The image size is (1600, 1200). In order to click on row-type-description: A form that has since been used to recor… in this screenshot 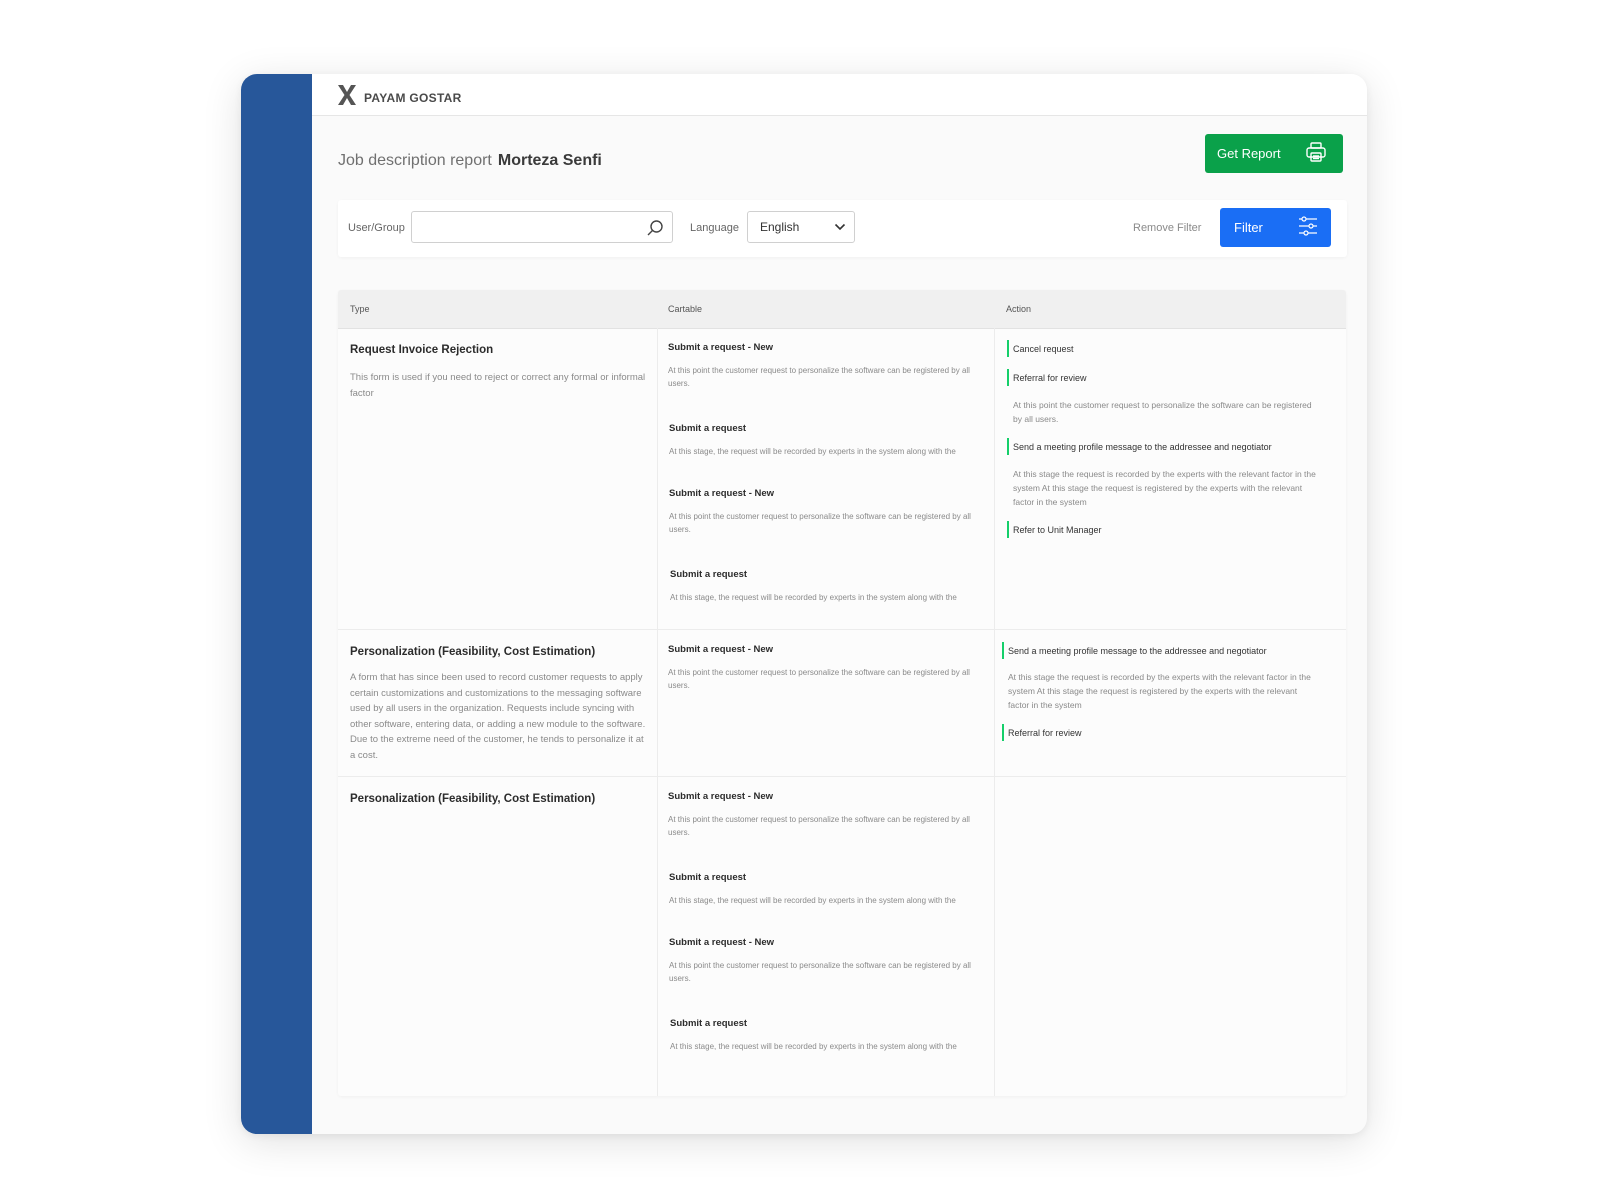, I will do `click(498, 716)`.